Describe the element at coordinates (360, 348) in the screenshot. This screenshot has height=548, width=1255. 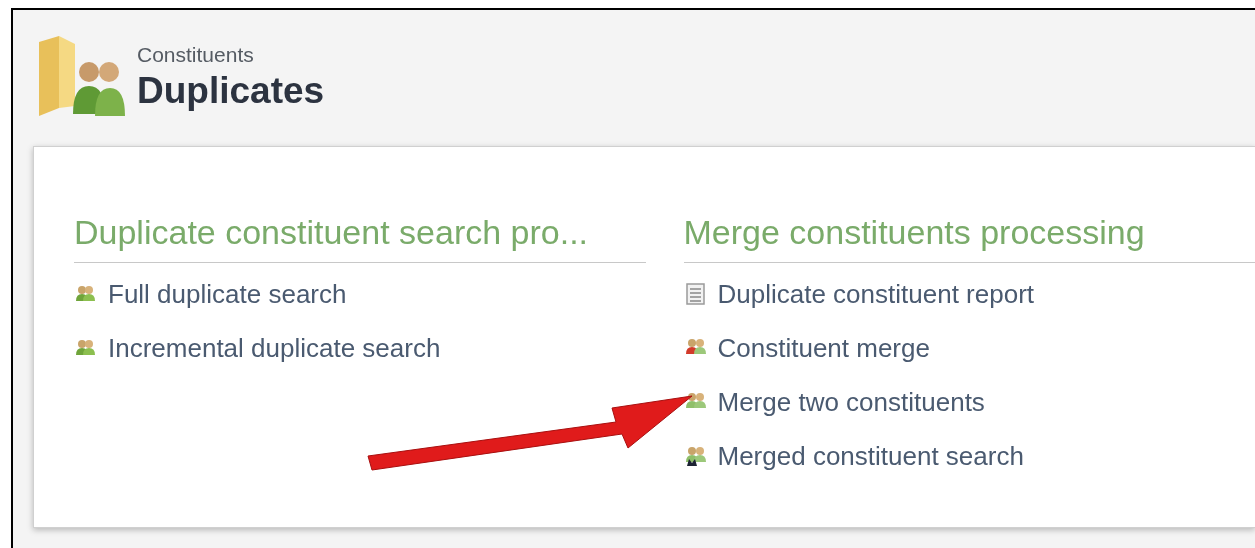
I see `task-link: Incremental duplicate search` at that location.